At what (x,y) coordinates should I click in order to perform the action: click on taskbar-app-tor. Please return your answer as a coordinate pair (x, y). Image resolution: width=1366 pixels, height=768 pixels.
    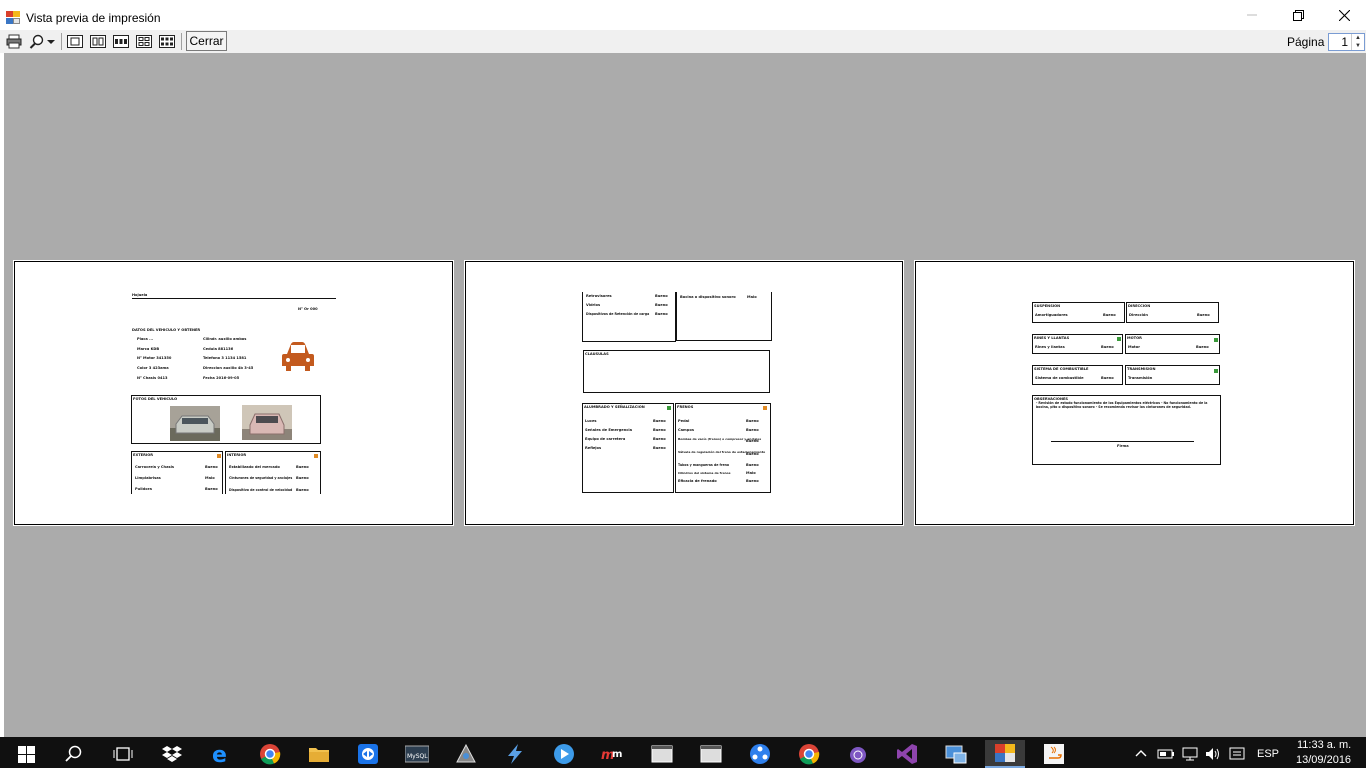
    Looking at the image, I should click on (858, 754).